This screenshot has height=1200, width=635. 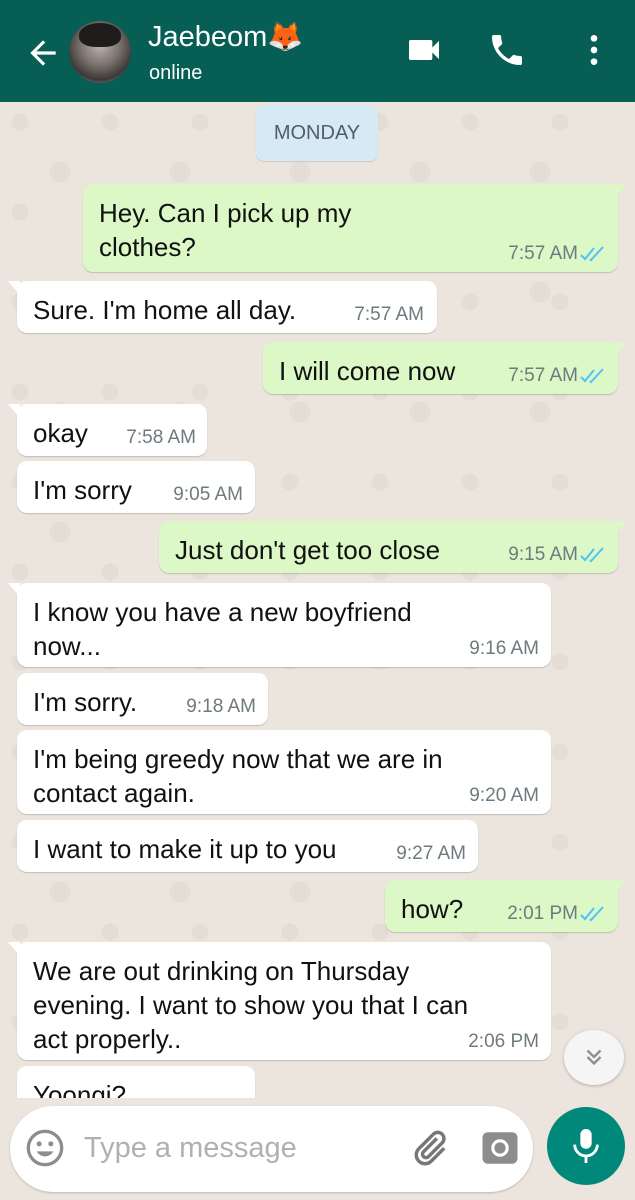 I want to click on message-time: 7:58 AM, so click(x=161, y=437).